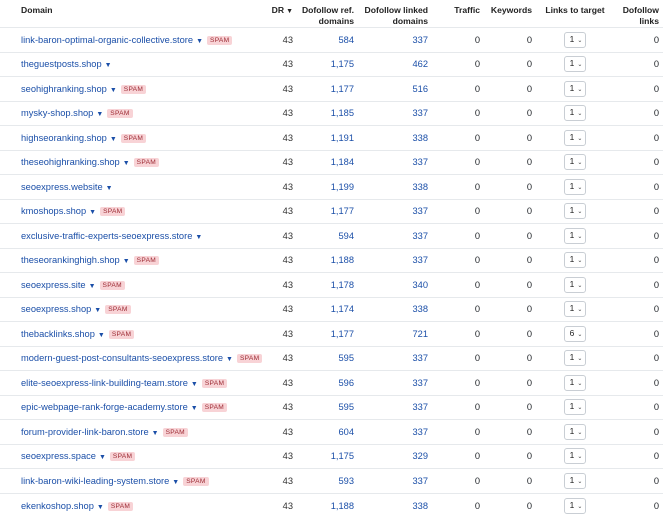 This screenshot has height=518, width=663. I want to click on domain-link: thebacklinks.shop, so click(58, 334).